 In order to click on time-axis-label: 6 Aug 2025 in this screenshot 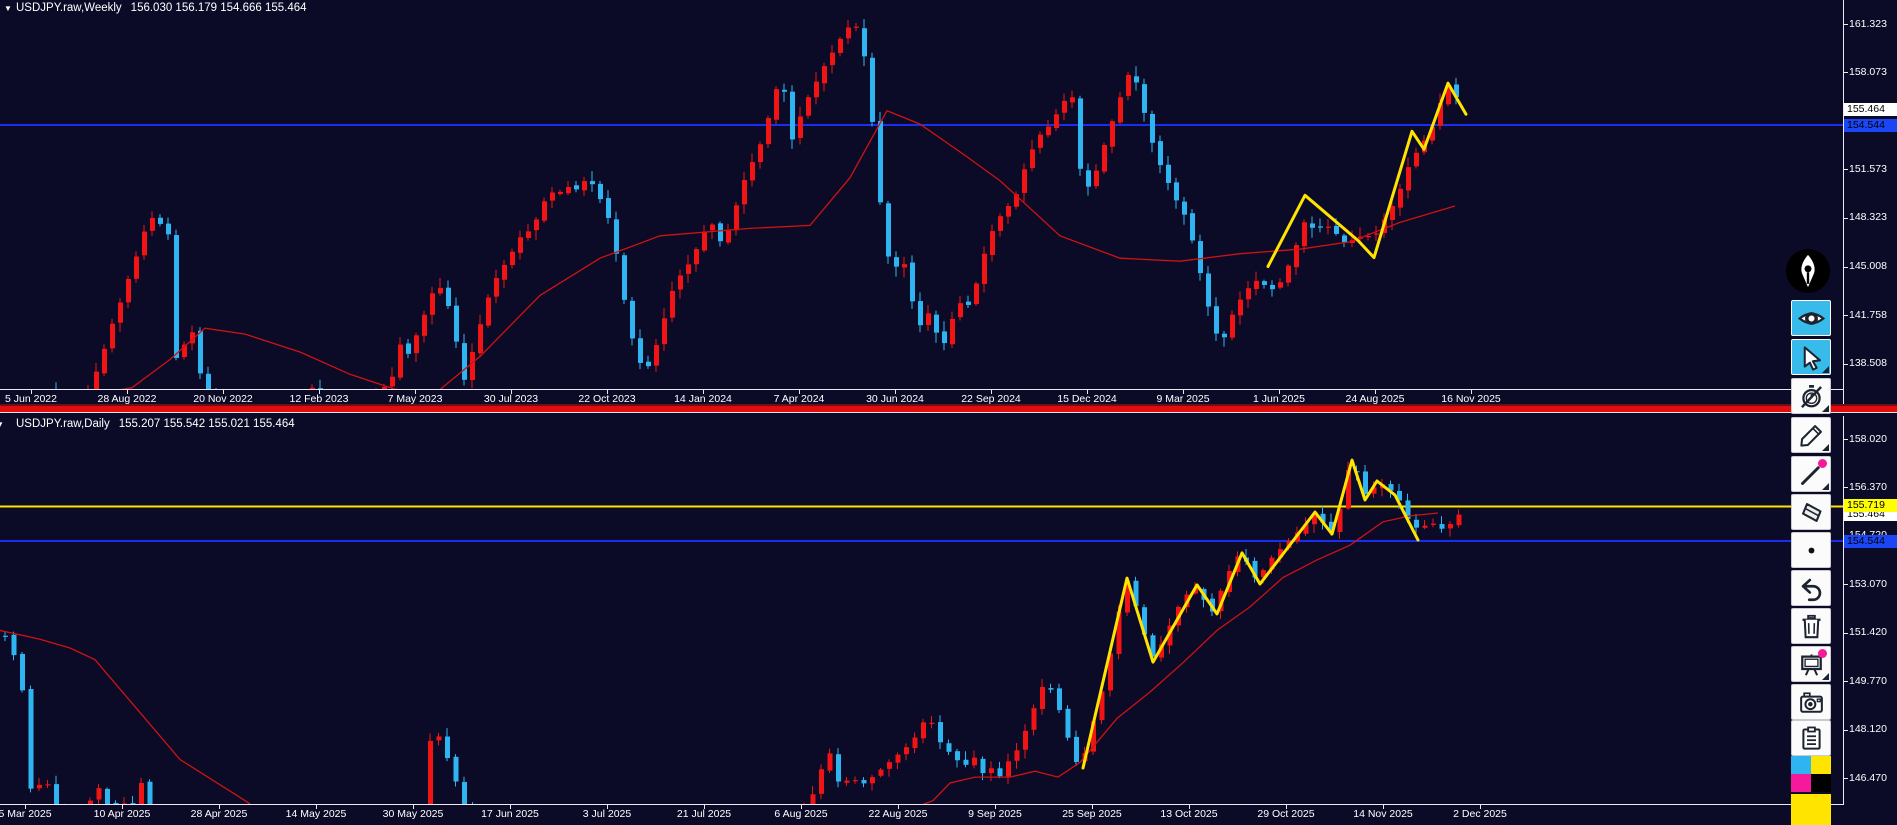, I will do `click(801, 814)`.